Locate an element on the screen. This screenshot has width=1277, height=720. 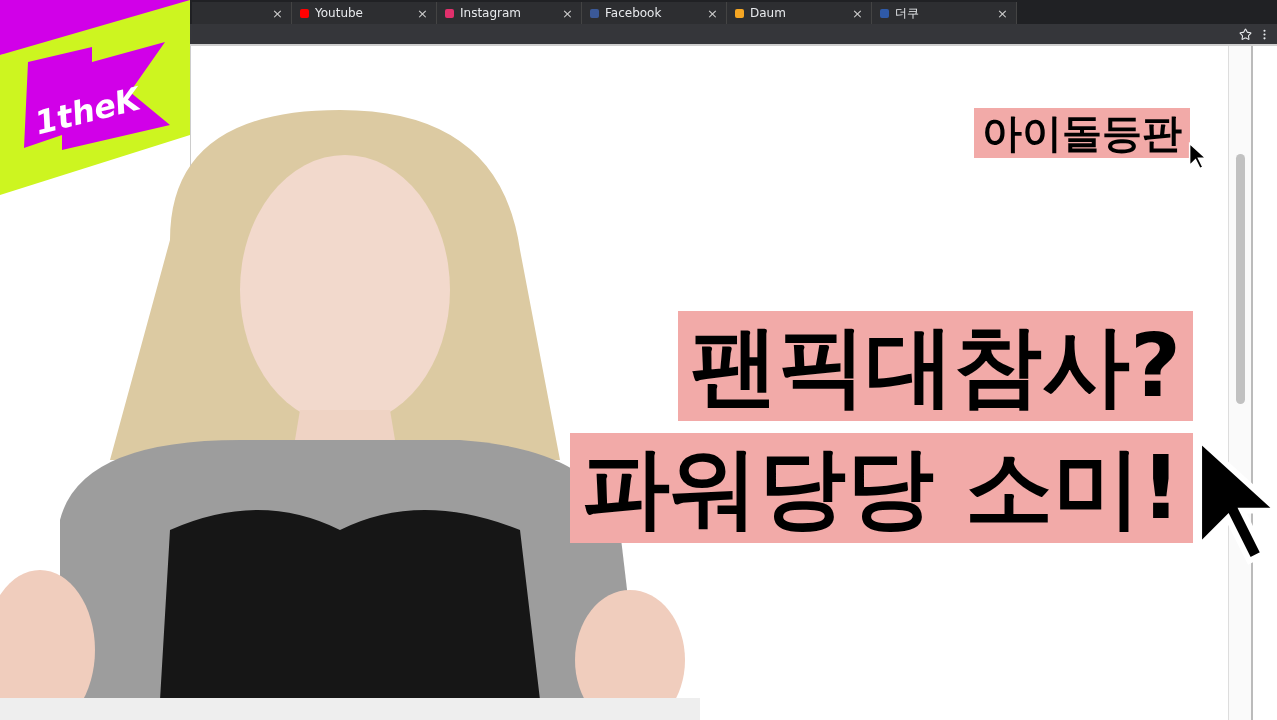
bookmark-star-icon is located at coordinates (1245, 34).